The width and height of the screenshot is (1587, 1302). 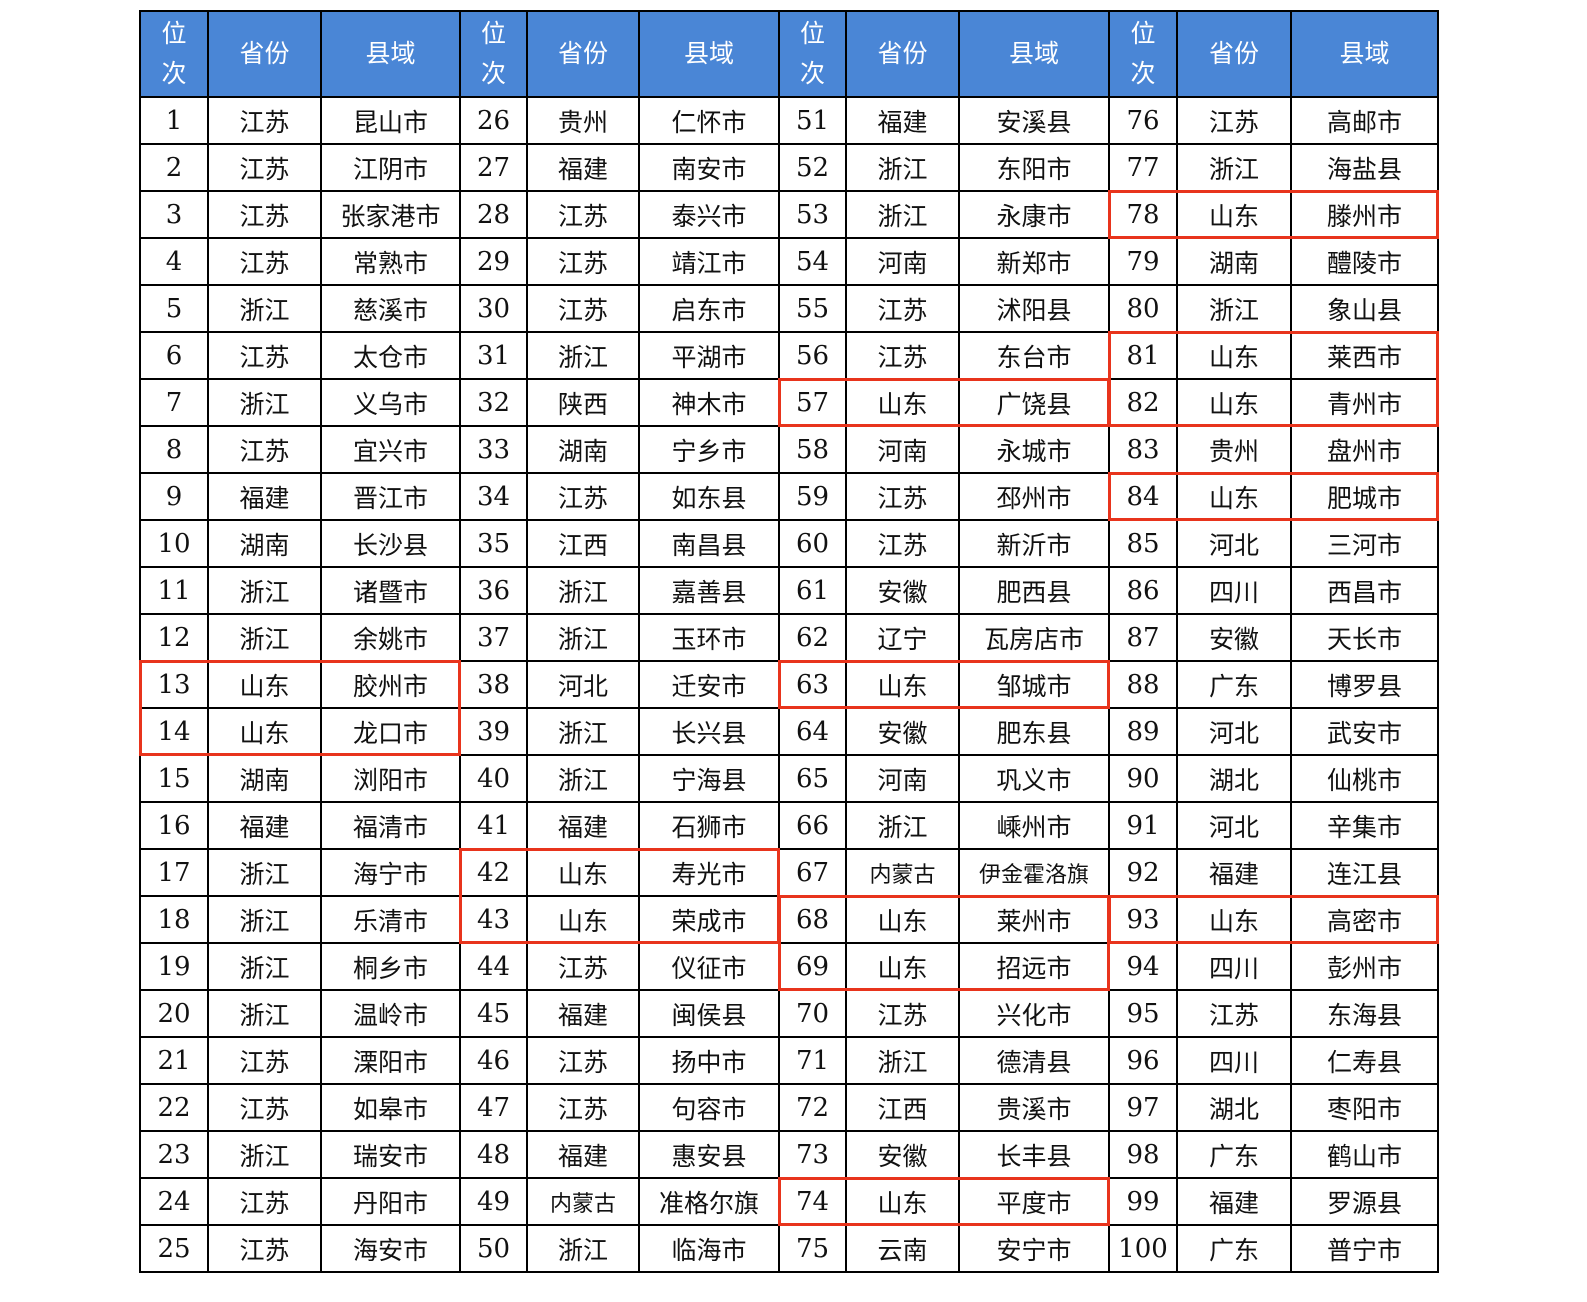 What do you see at coordinates (789, 1201) in the screenshot?
I see `table-row: 24 江苏 丹阳市 49 内蒙古 准格尔旗 74 山东 平度市 99 福建 罗源县` at bounding box center [789, 1201].